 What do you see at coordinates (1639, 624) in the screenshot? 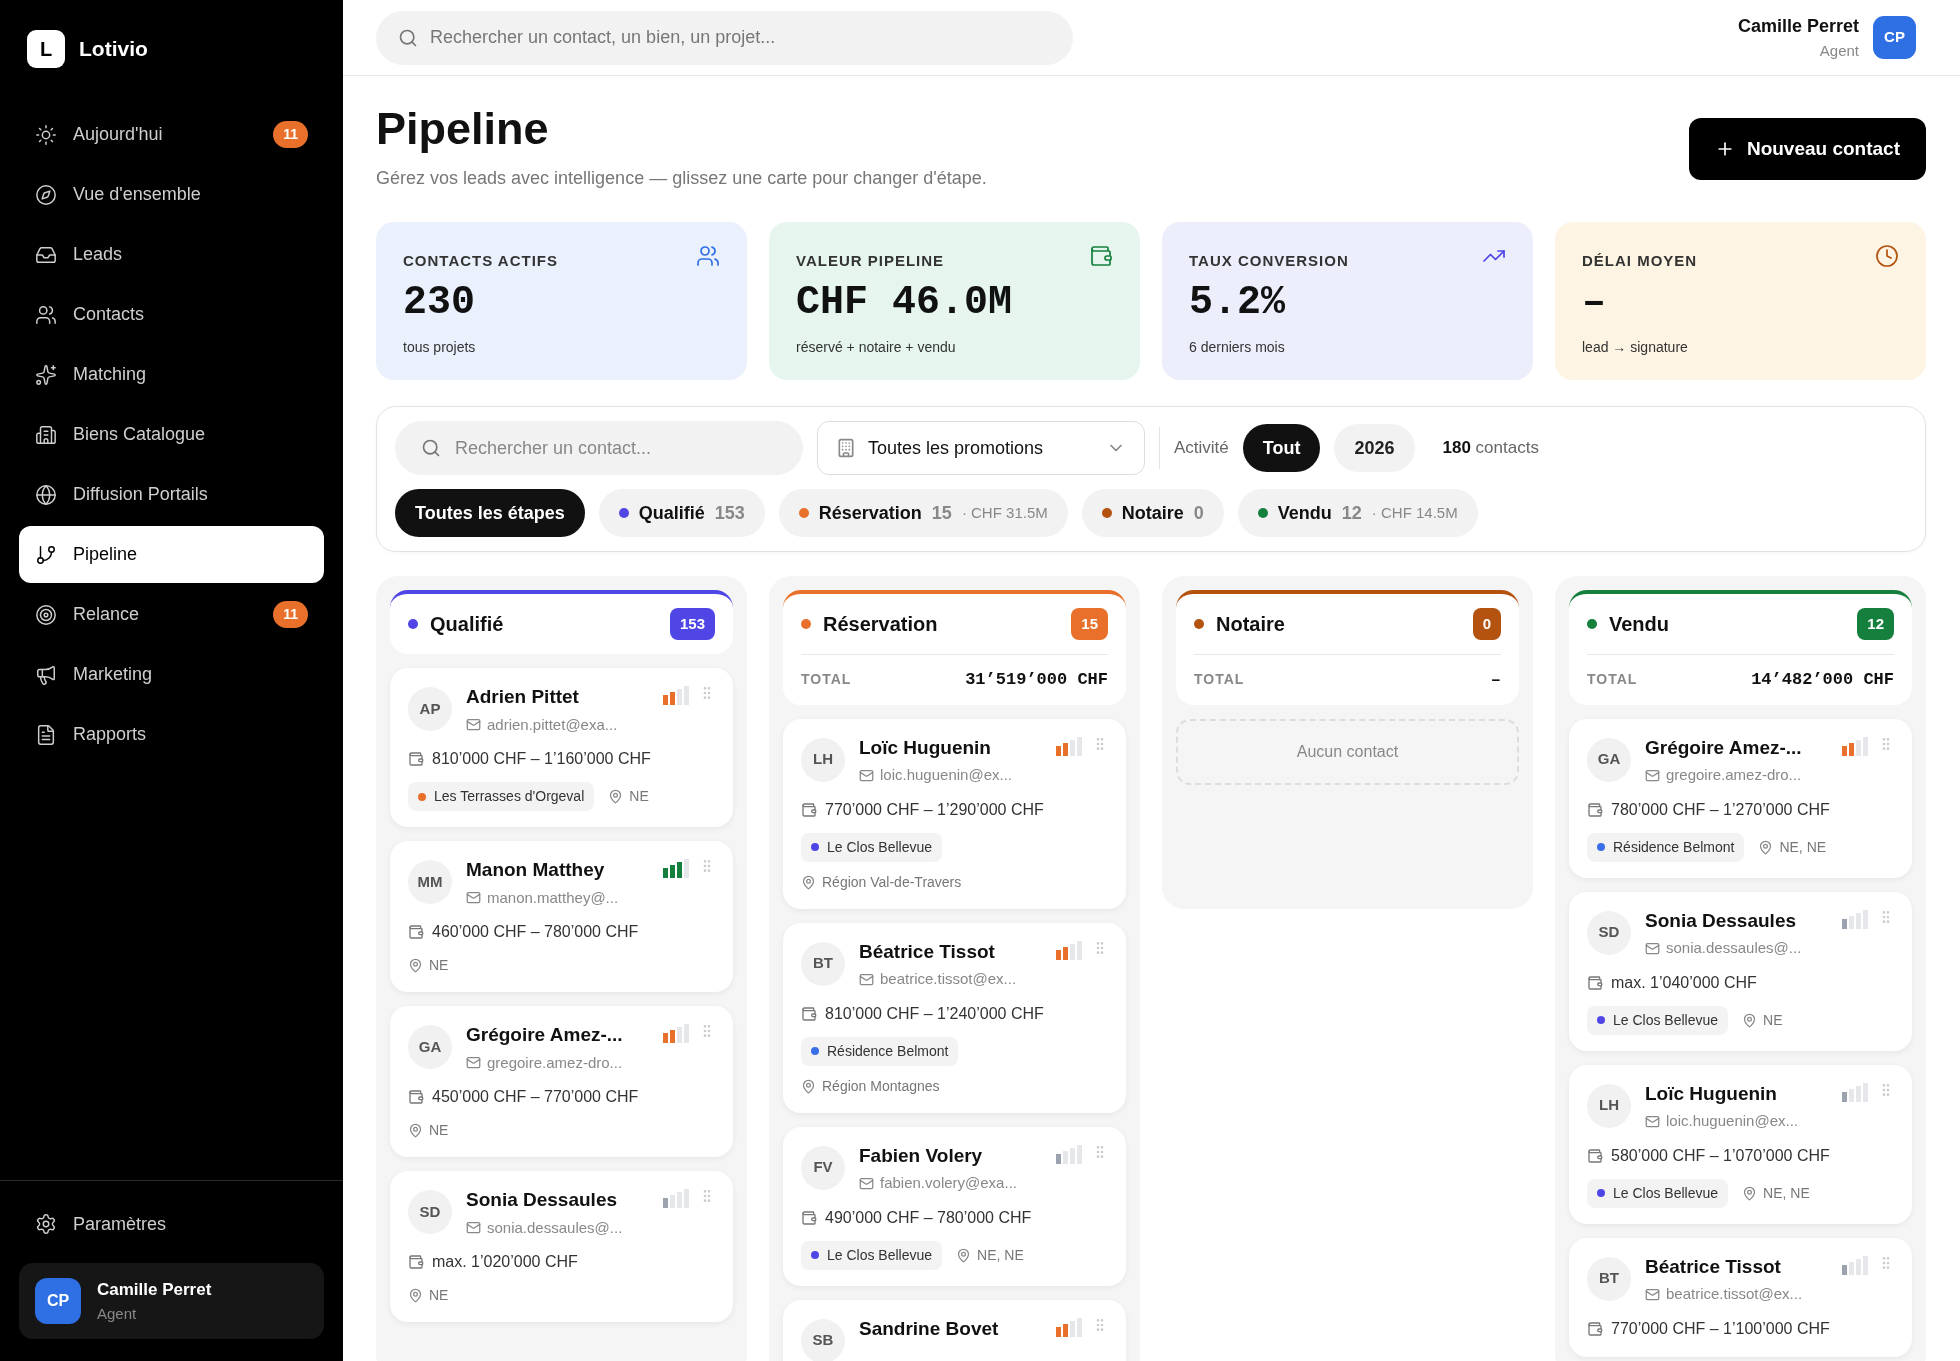
I see `column-title: Vendu` at bounding box center [1639, 624].